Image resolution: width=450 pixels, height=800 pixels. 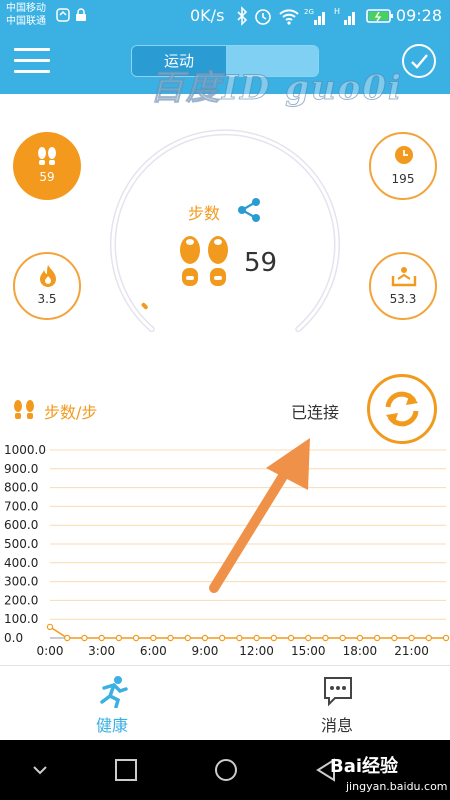 I want to click on calorie-widget: 3.5, so click(x=47, y=286).